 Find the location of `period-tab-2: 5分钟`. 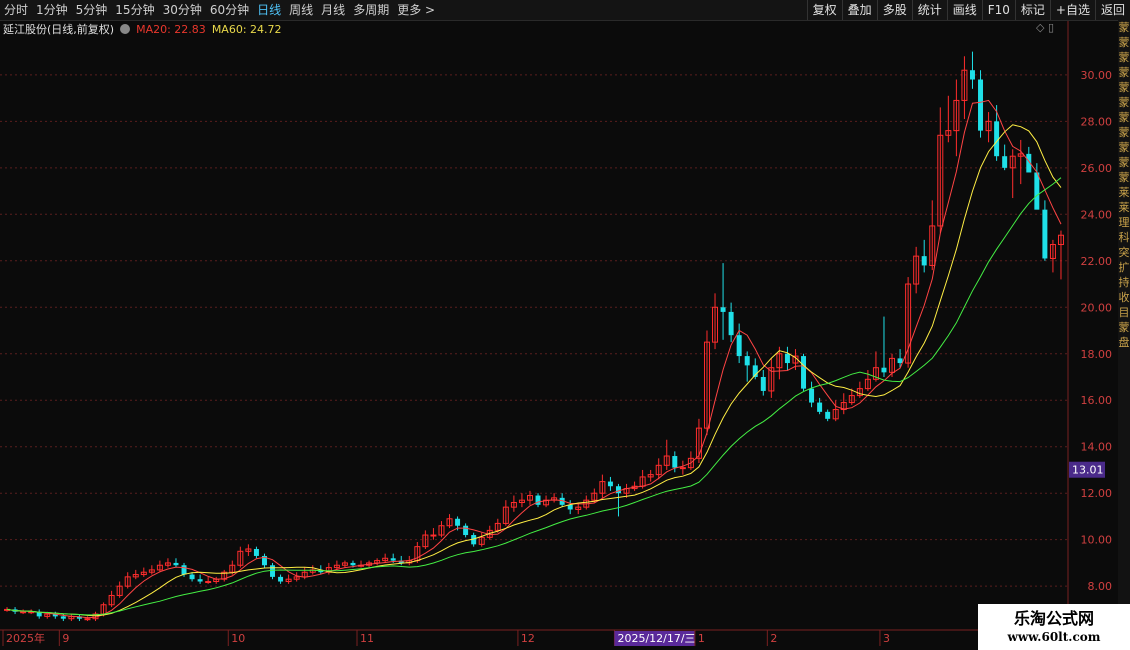

period-tab-2: 5分钟 is located at coordinates (92, 10).